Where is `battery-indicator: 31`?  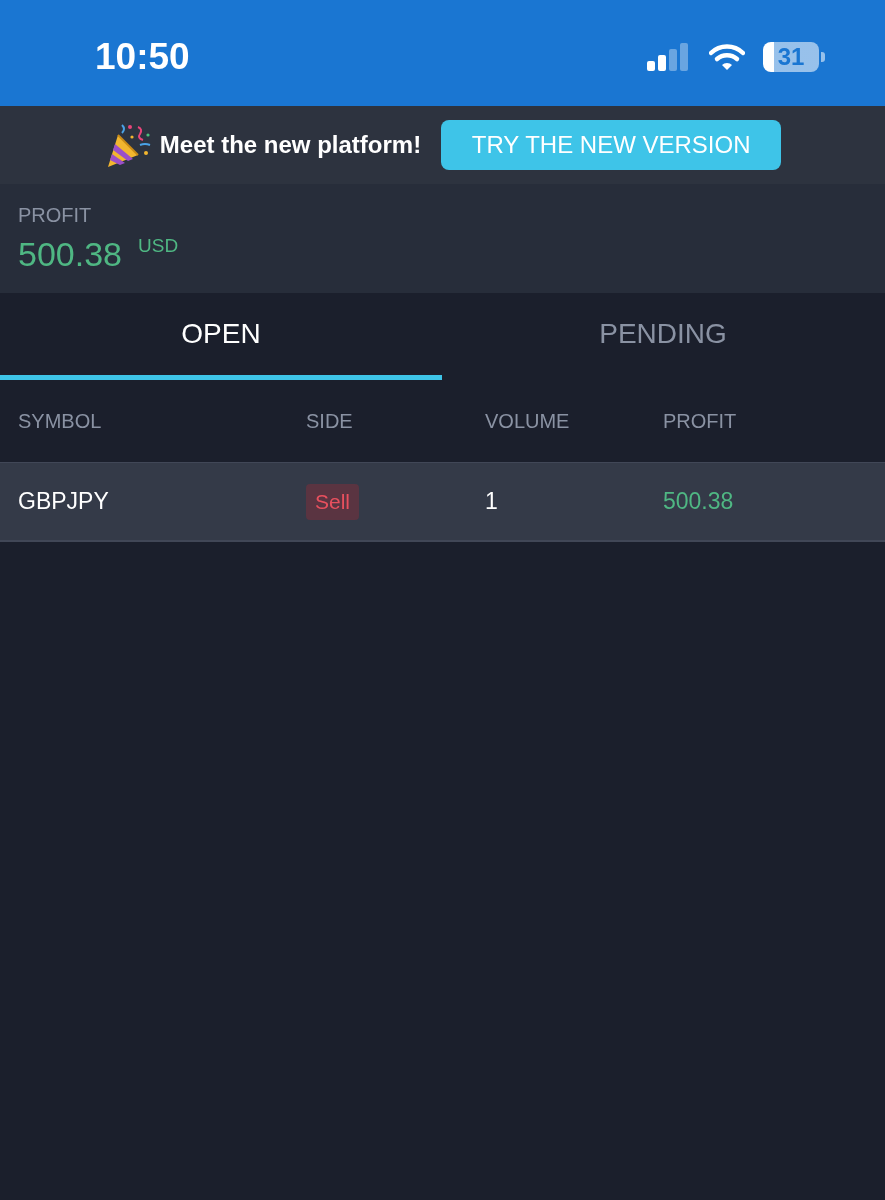
battery-indicator: 31 is located at coordinates (794, 57).